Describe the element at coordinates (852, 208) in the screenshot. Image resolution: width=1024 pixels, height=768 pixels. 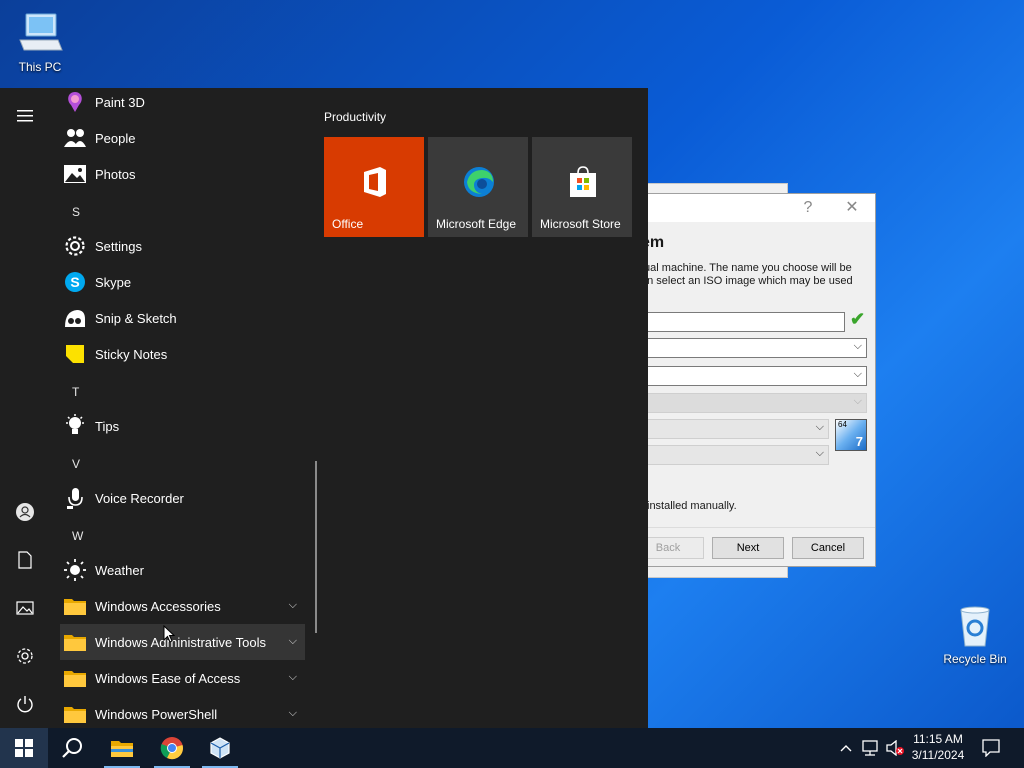
I see `close-button: ✕` at that location.